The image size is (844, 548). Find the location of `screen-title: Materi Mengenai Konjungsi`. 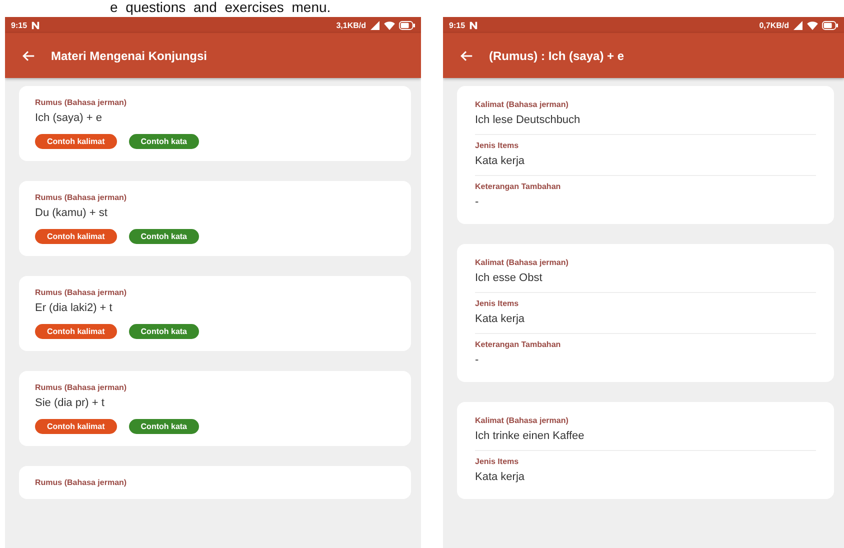

screen-title: Materi Mengenai Konjungsi is located at coordinates (129, 55).